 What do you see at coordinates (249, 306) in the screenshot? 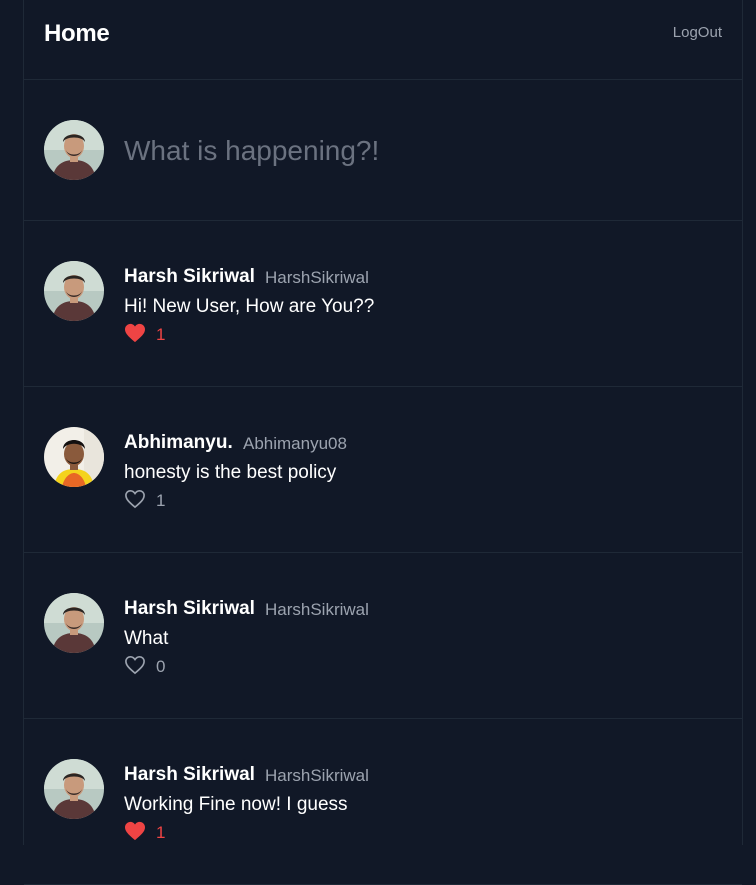
I see `post-text: Hi! New User, How are You??` at bounding box center [249, 306].